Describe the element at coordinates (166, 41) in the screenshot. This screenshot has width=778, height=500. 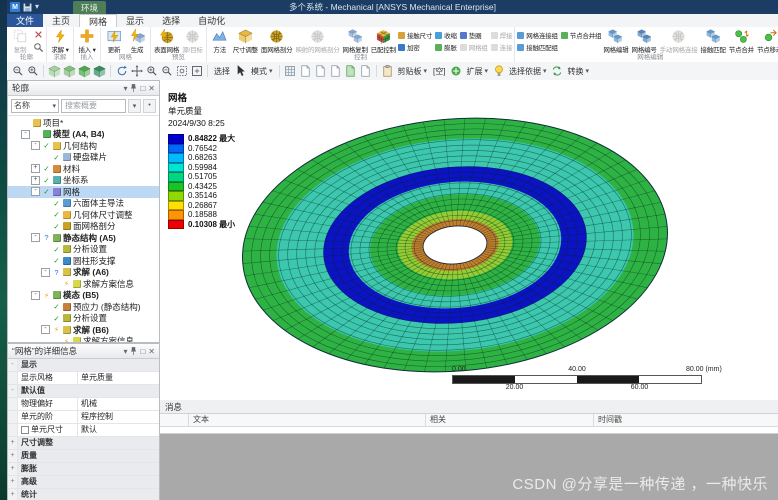
I see `surface-mesh-button: 表面网格` at that location.